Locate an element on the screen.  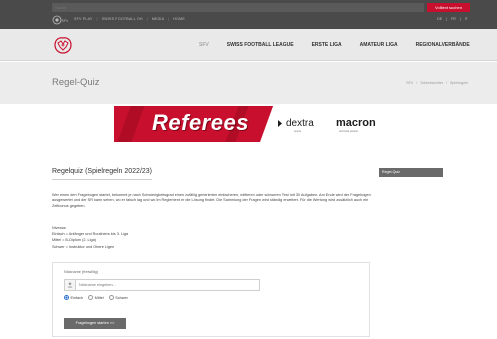
sidebar-item-regel-quiz: Regel-Quiz is located at coordinates (411, 172).